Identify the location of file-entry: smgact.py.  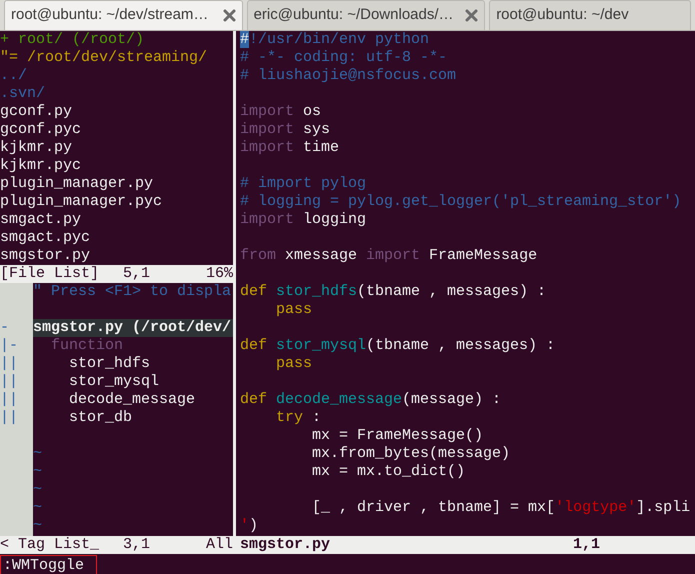
(116, 220).